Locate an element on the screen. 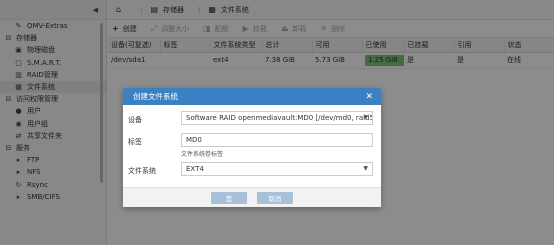 The image size is (554, 245). label-row: 标签 MD0 is located at coordinates (252, 140).